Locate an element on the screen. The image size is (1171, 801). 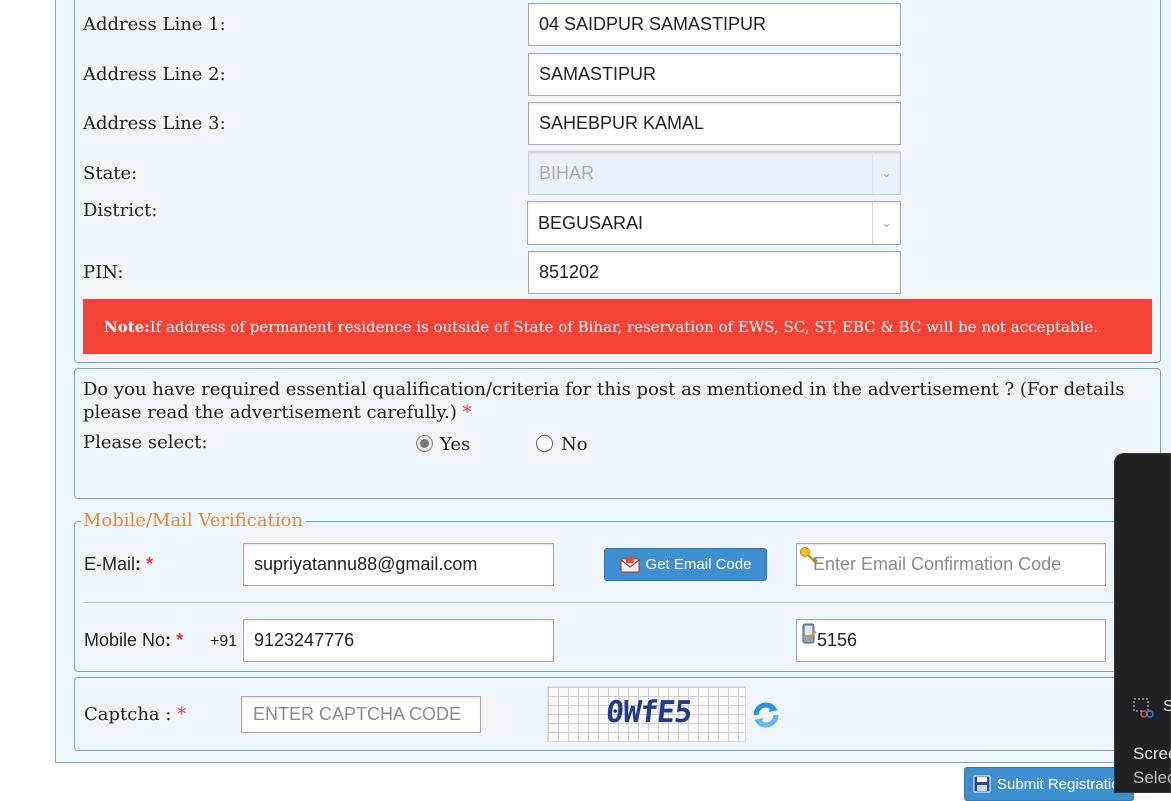
envelope-icon is located at coordinates (630, 564).